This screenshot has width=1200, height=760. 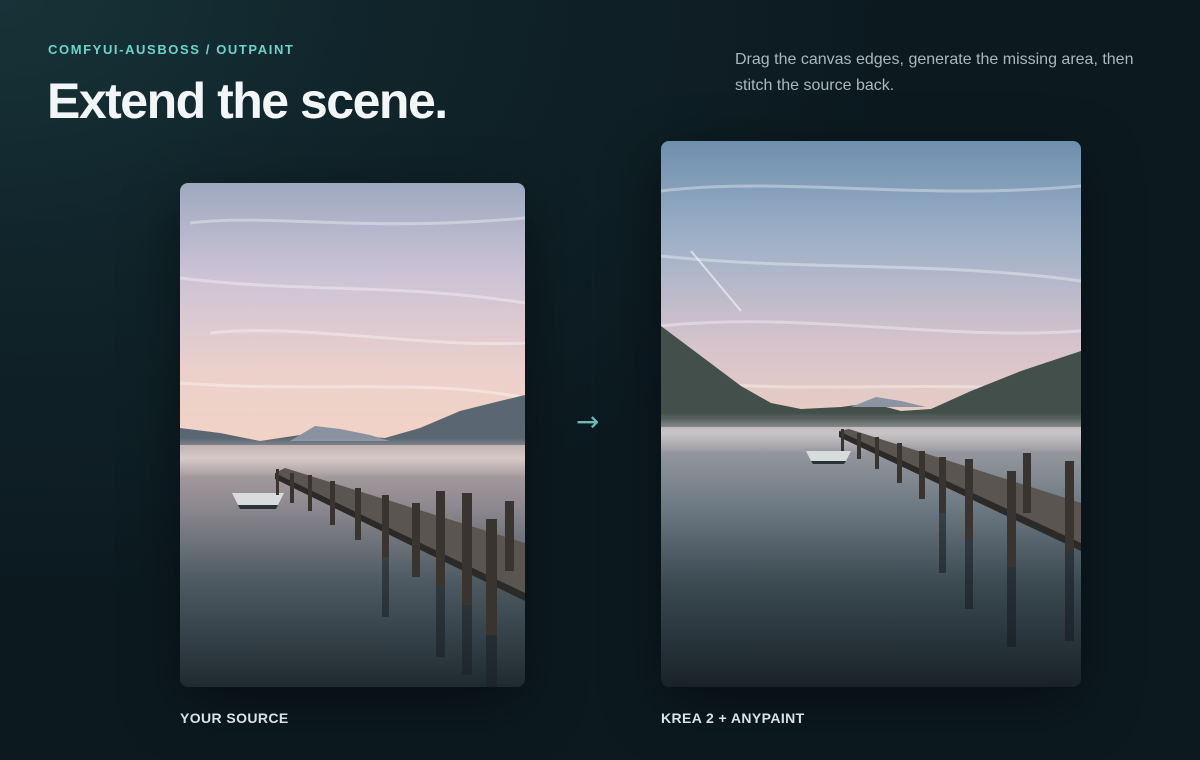 What do you see at coordinates (171, 49) in the screenshot?
I see `breadcrumb-eyebrow: COMFYUI-AUSBOSS / OUTPAINT` at bounding box center [171, 49].